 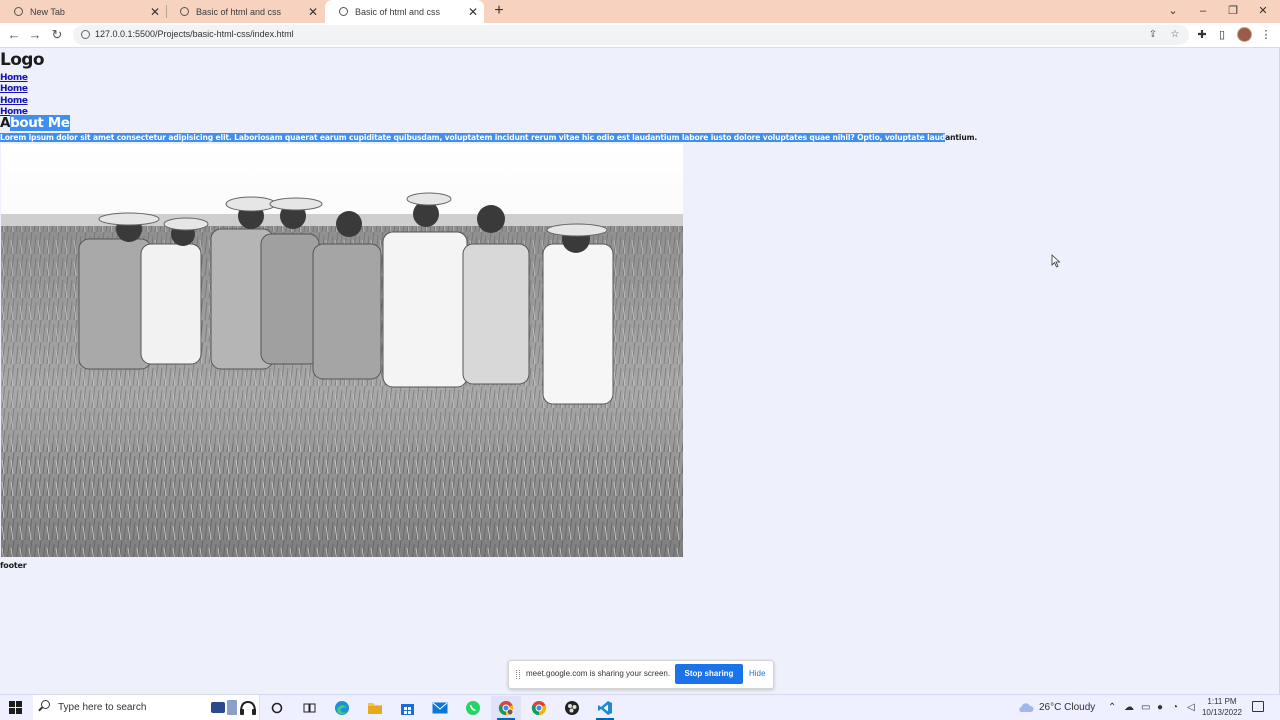 I want to click on tab-basic-html-css-active: Basic of html and css ✕, so click(x=404, y=11).